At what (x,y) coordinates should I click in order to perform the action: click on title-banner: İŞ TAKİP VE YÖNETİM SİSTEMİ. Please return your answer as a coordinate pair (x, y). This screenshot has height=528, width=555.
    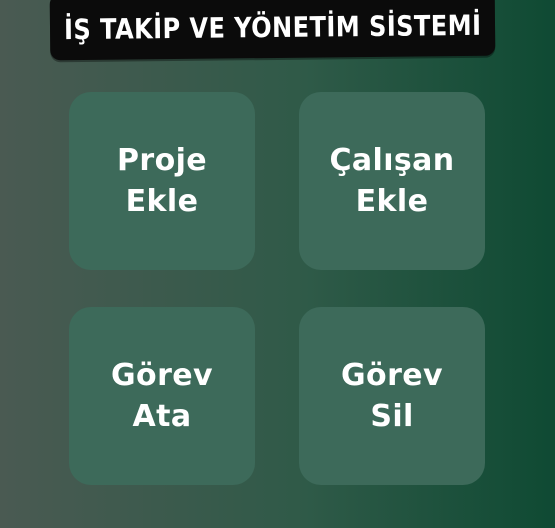
    Looking at the image, I should click on (272, 30).